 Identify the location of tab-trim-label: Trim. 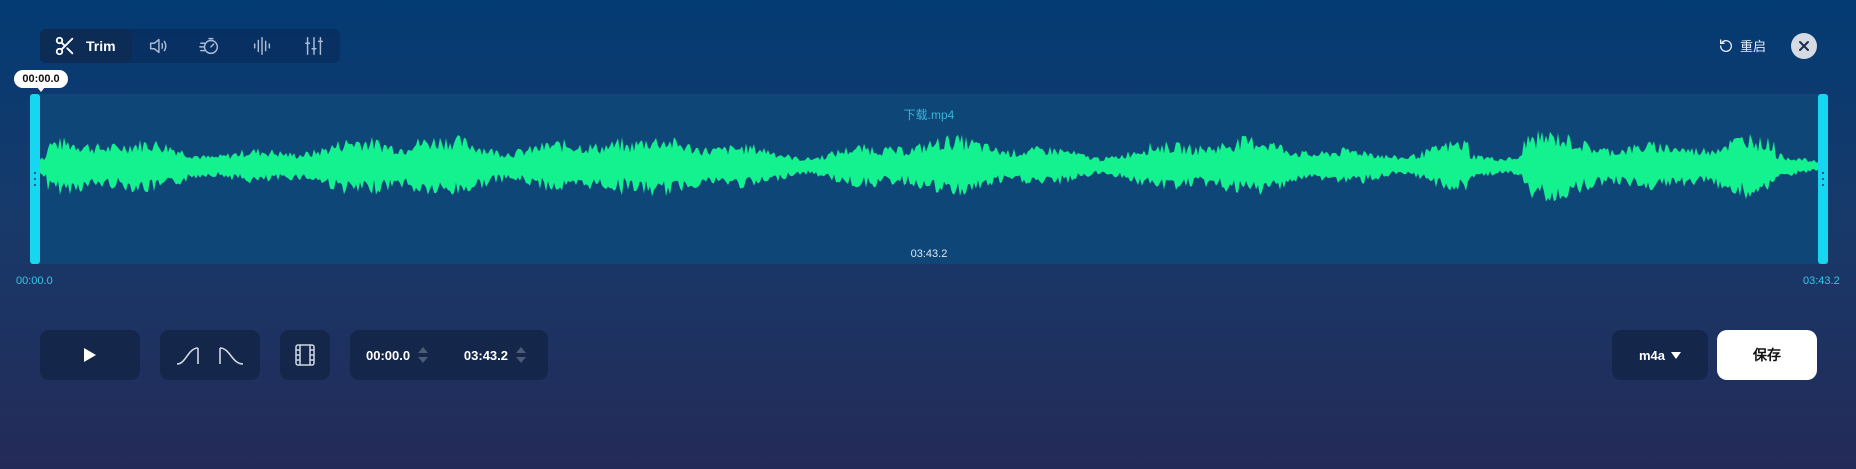
(101, 46).